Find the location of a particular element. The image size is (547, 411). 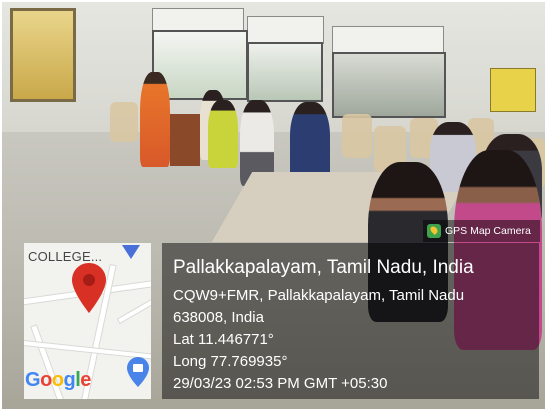

brand-label: GPS Map Camera is located at coordinates (488, 231).